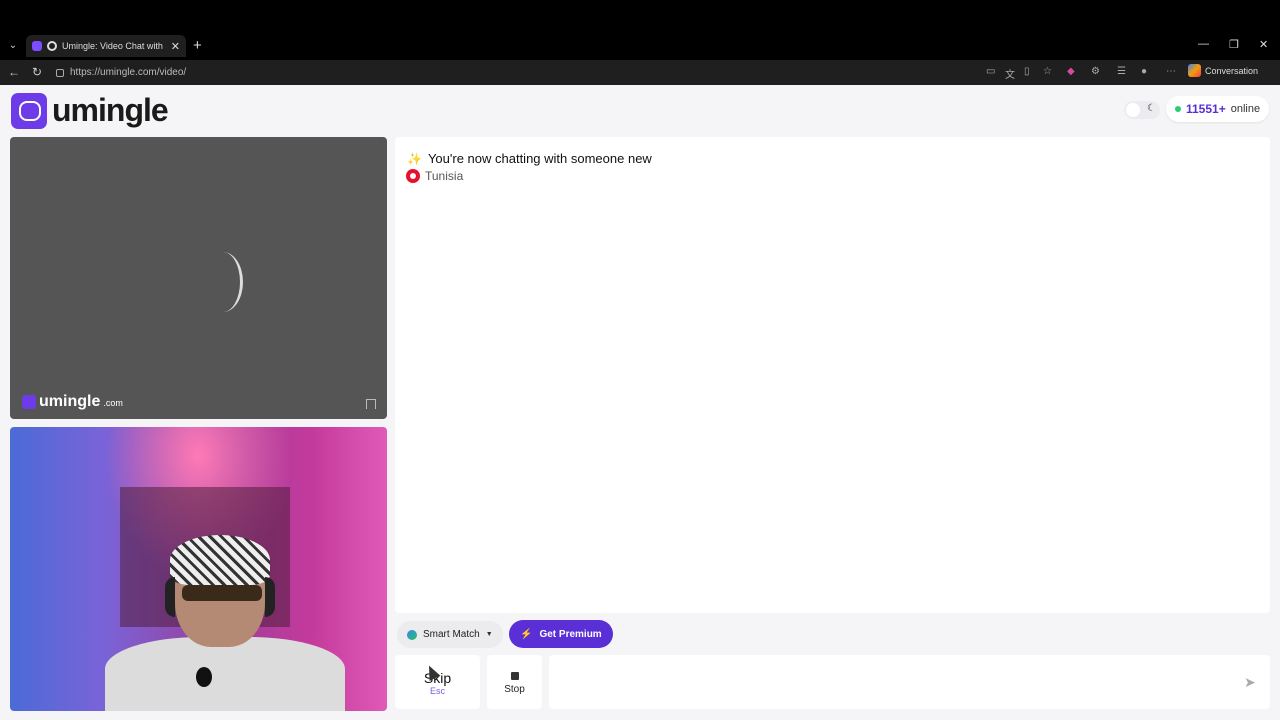 This screenshot has width=1280, height=720. What do you see at coordinates (204, 677) in the screenshot?
I see `person-mic` at bounding box center [204, 677].